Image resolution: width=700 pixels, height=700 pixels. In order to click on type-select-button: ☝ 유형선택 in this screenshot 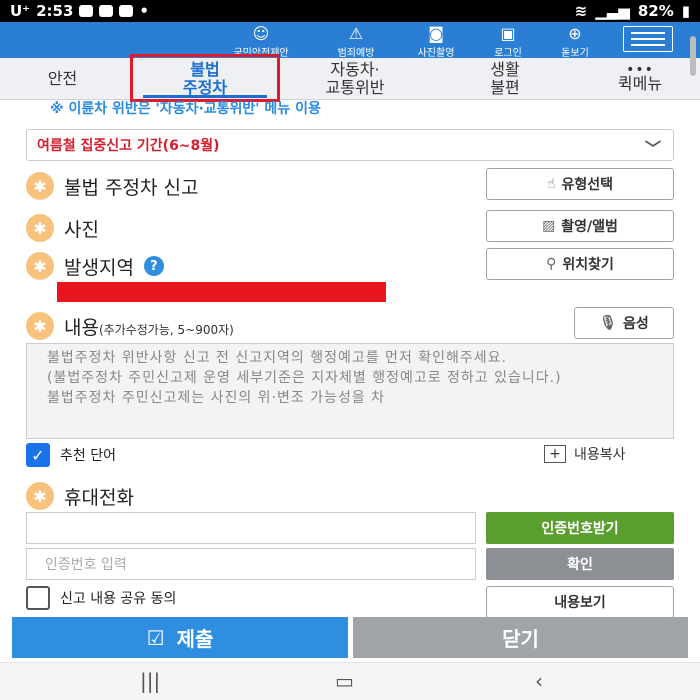, I will do `click(580, 184)`.